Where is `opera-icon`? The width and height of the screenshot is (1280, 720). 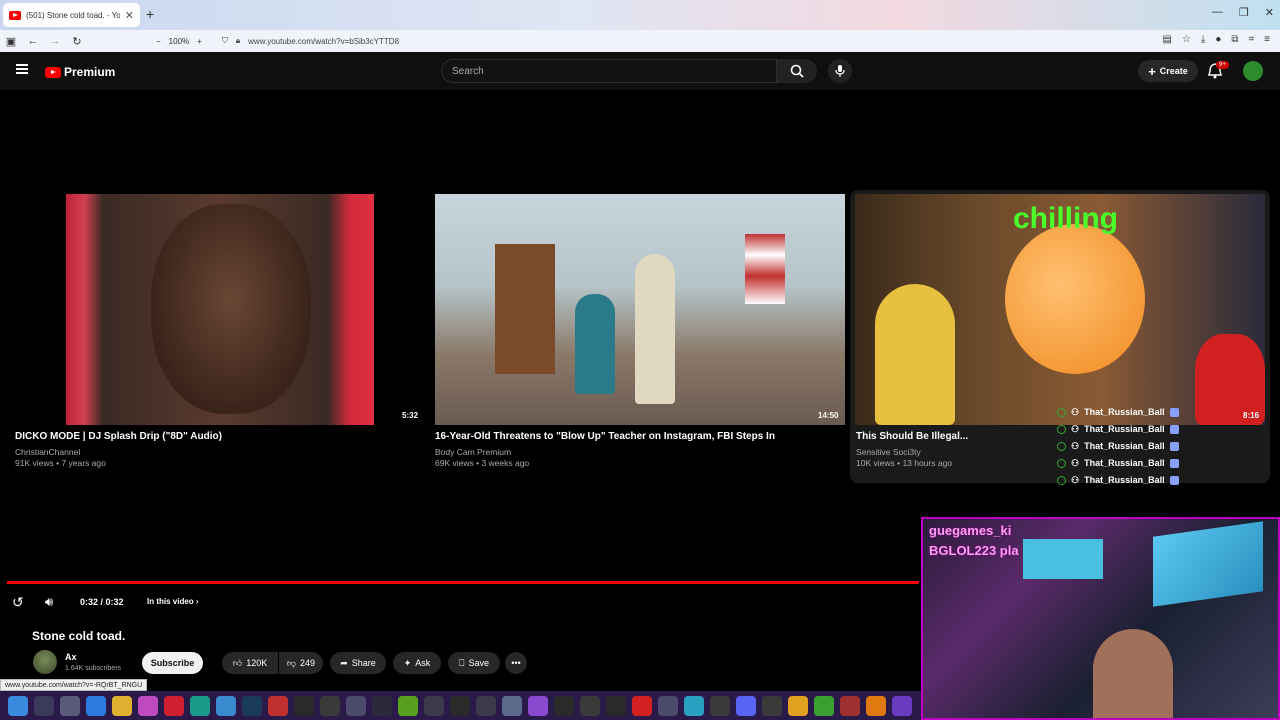
opera-icon is located at coordinates (174, 705).